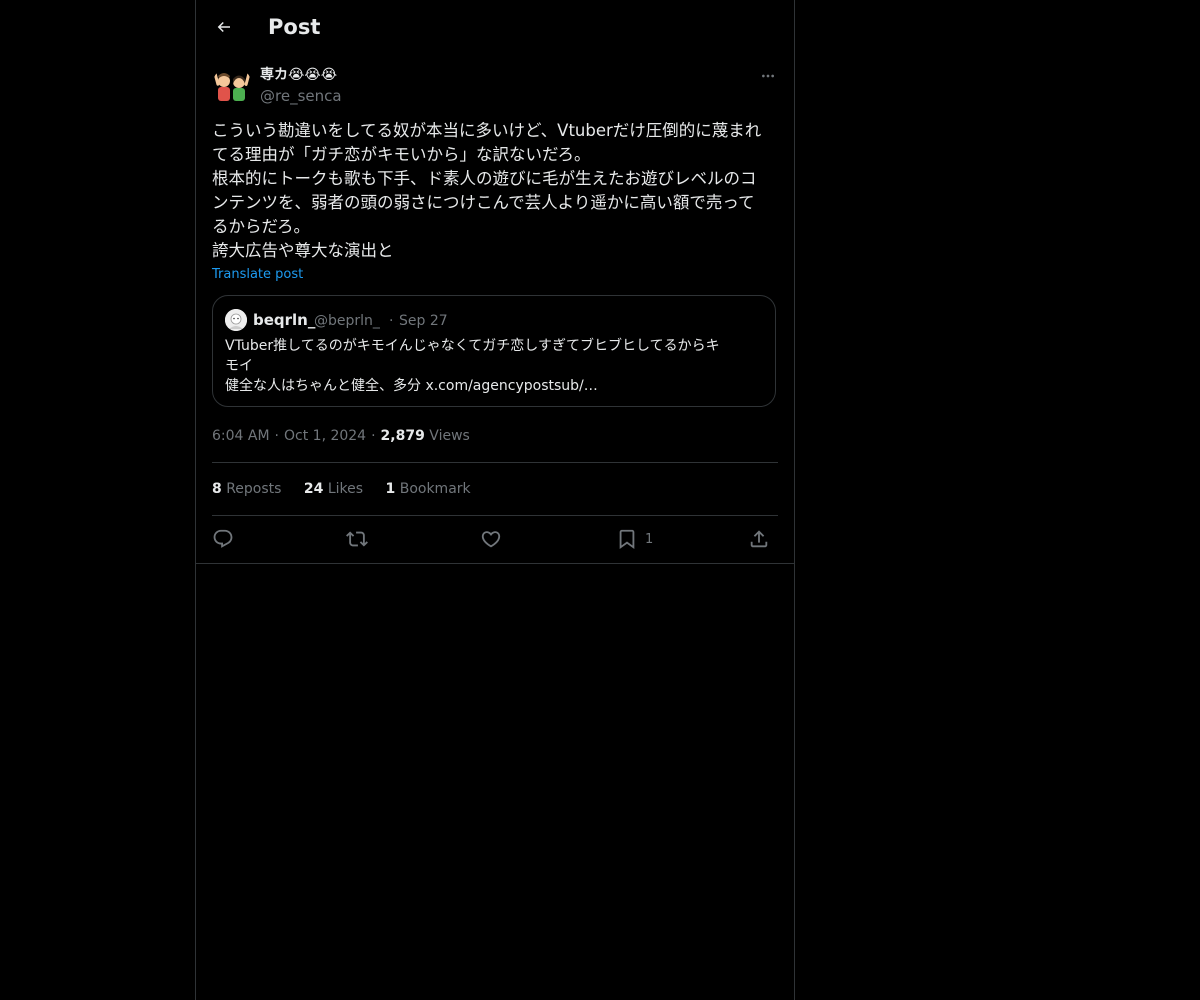  I want to click on like-button, so click(491, 539).